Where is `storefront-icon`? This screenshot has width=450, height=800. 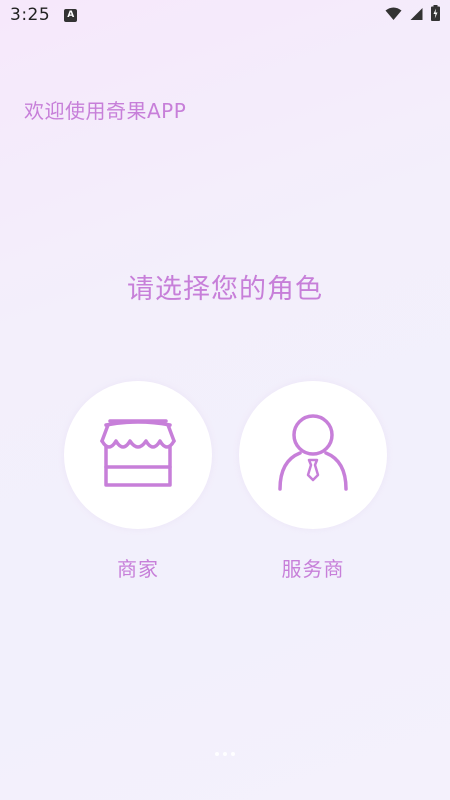
storefront-icon is located at coordinates (138, 455).